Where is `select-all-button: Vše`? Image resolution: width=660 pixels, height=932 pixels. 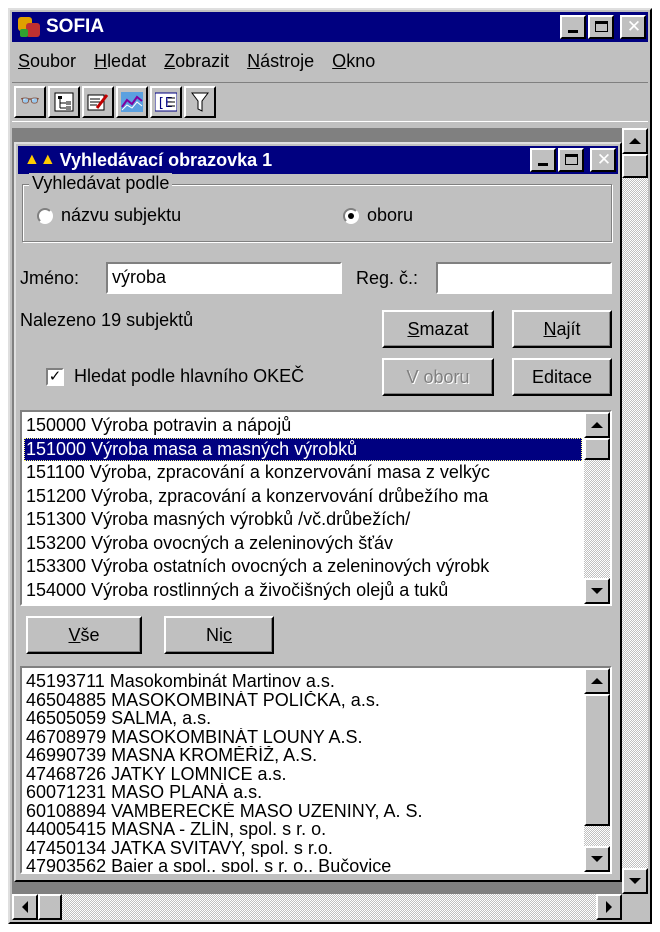 select-all-button: Vše is located at coordinates (84, 635).